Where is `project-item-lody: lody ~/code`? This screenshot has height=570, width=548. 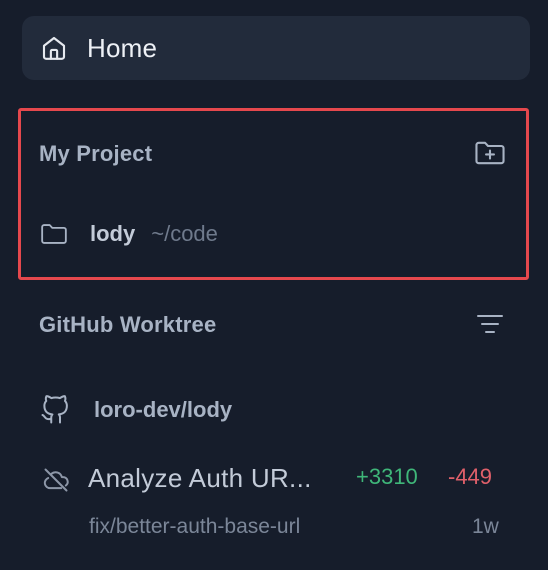
project-item-lody: lody ~/code is located at coordinates (129, 234).